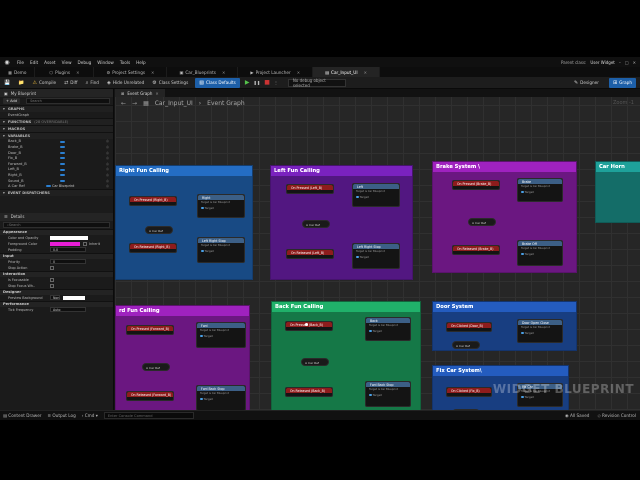  I want to click on comment-title: Car Horn, so click(618, 167).